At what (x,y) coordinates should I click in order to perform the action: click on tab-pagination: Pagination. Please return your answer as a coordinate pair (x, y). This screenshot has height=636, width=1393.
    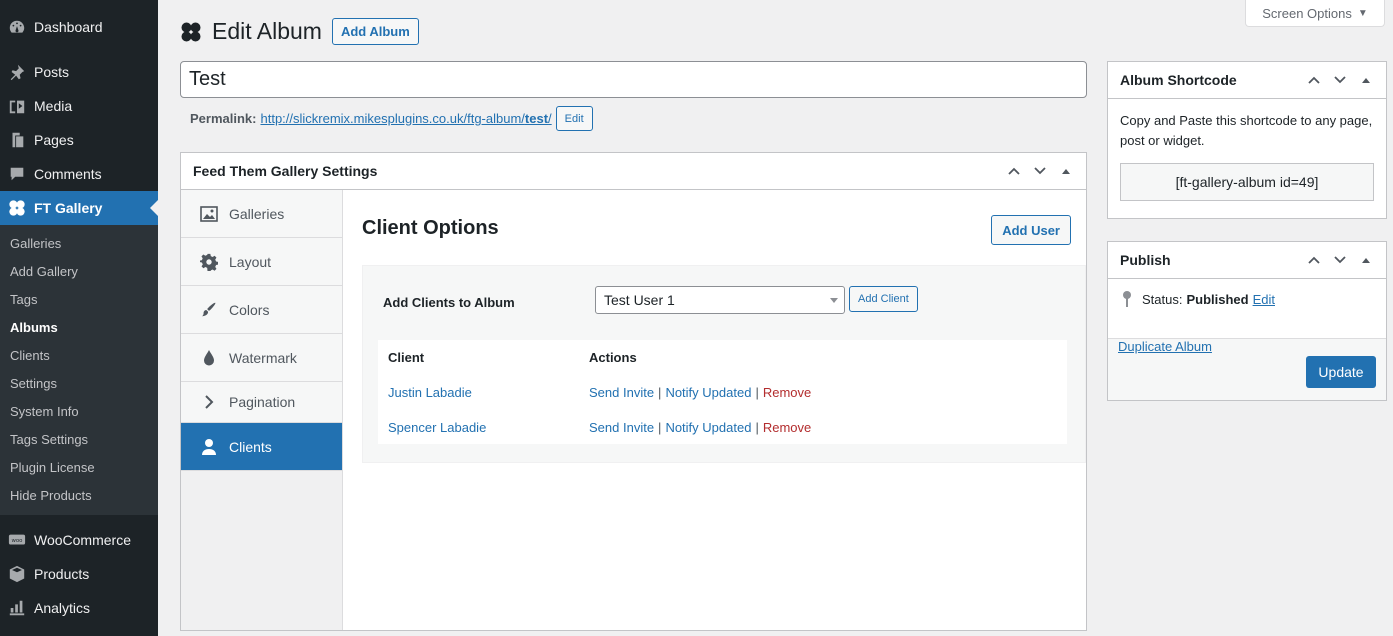
    Looking at the image, I should click on (261, 402).